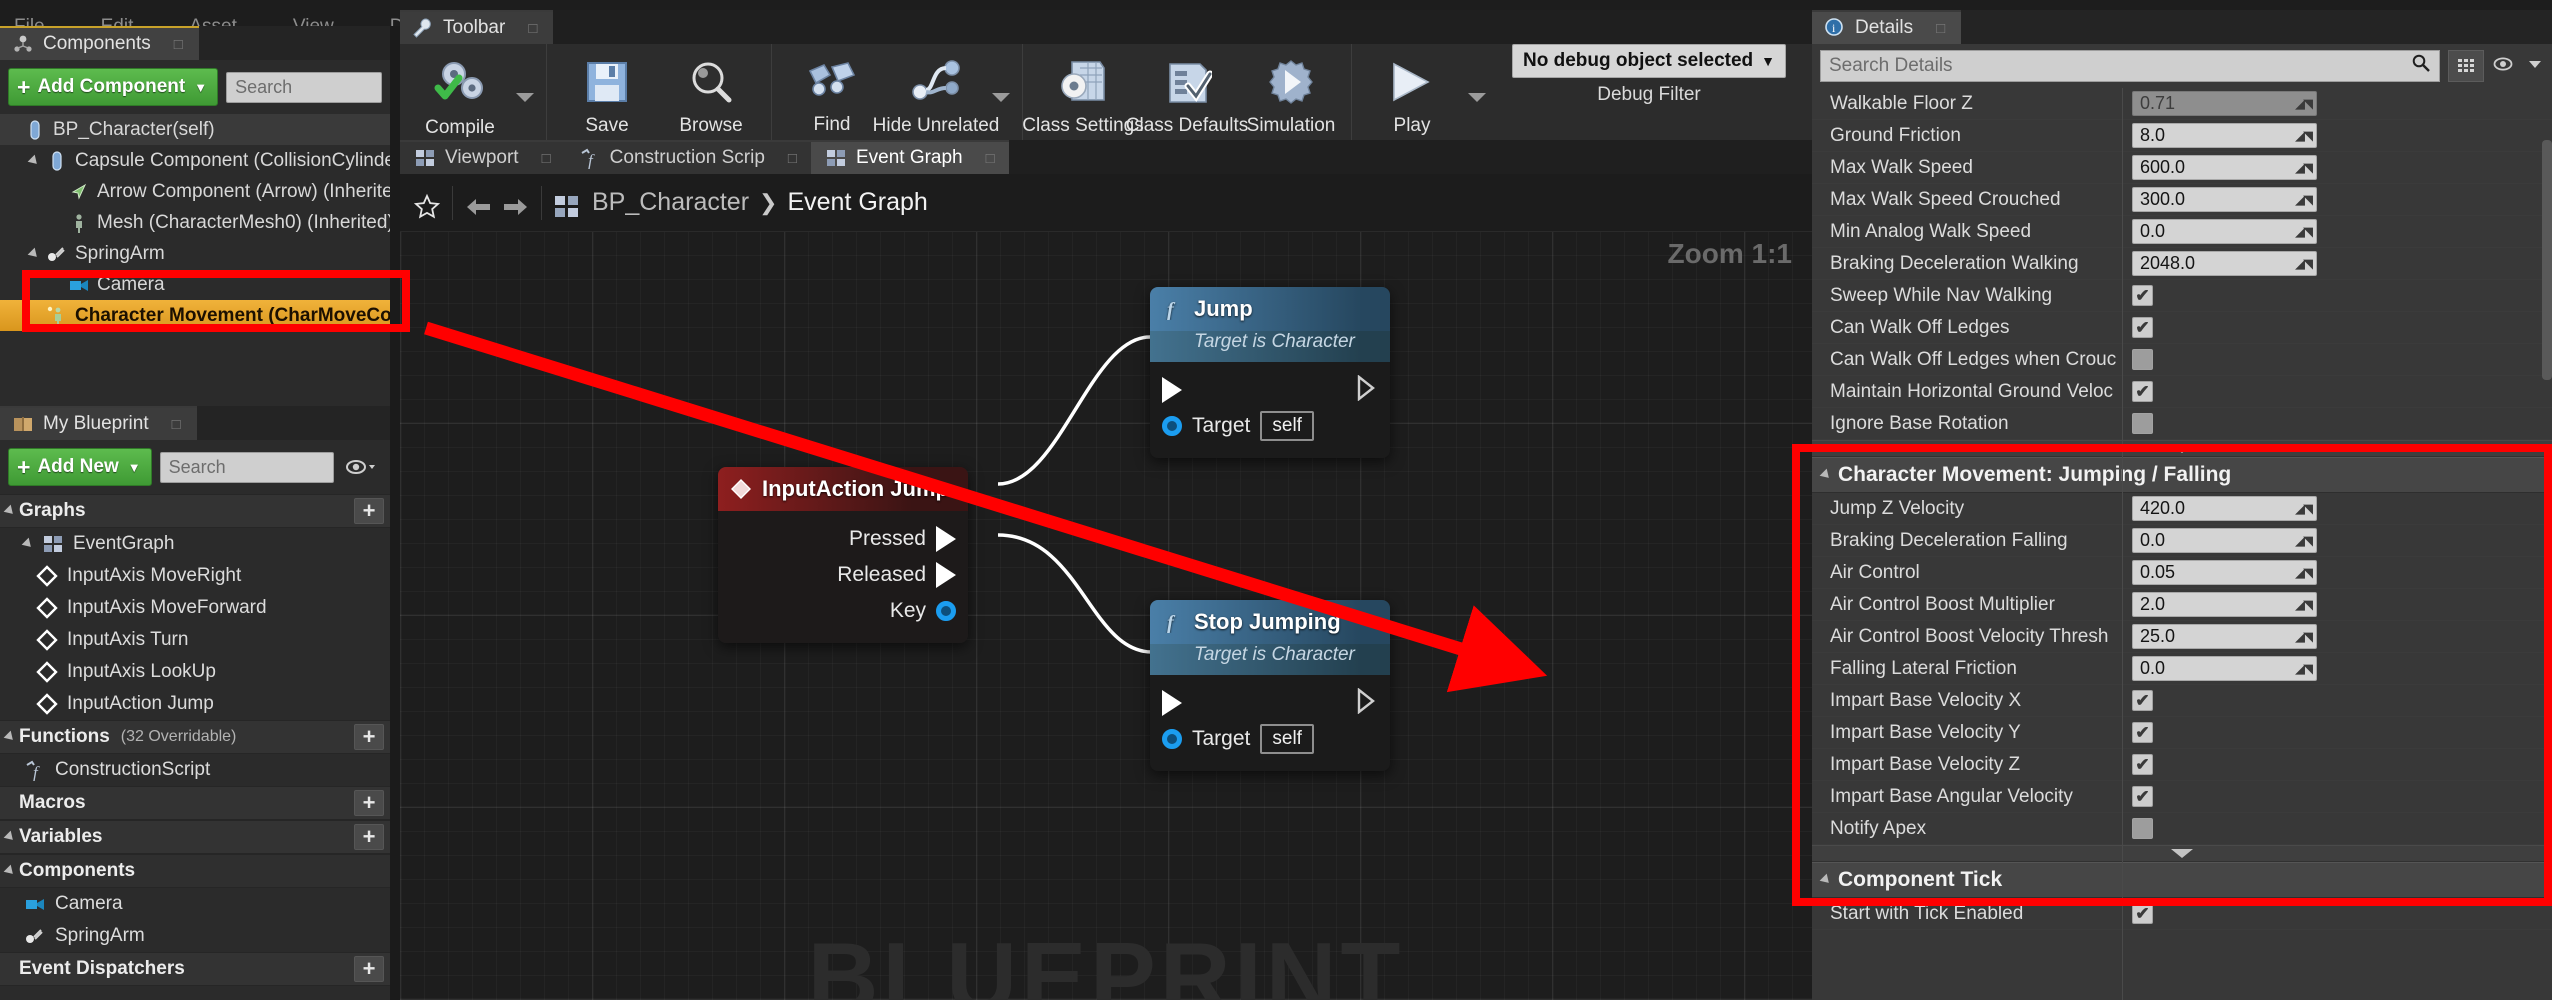 The image size is (2552, 1000). What do you see at coordinates (1172, 390) in the screenshot?
I see `exec-pin-in-icon` at bounding box center [1172, 390].